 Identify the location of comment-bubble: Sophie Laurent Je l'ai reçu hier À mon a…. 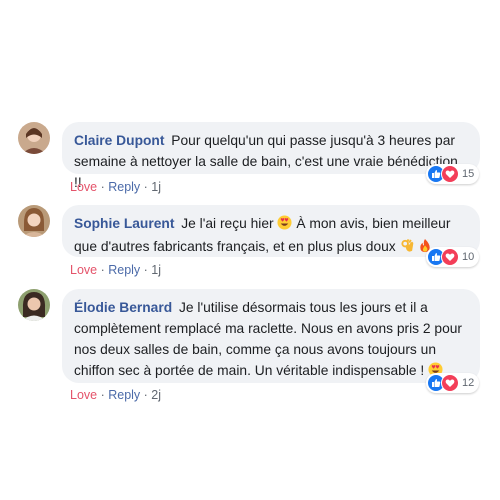
(271, 231).